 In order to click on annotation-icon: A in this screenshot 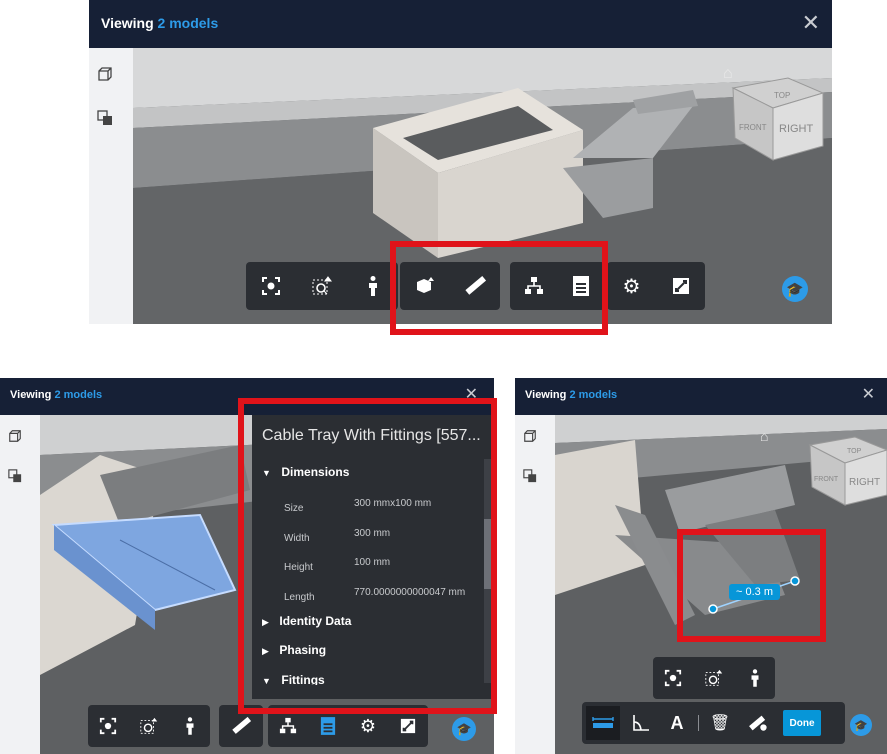, I will do `click(677, 722)`.